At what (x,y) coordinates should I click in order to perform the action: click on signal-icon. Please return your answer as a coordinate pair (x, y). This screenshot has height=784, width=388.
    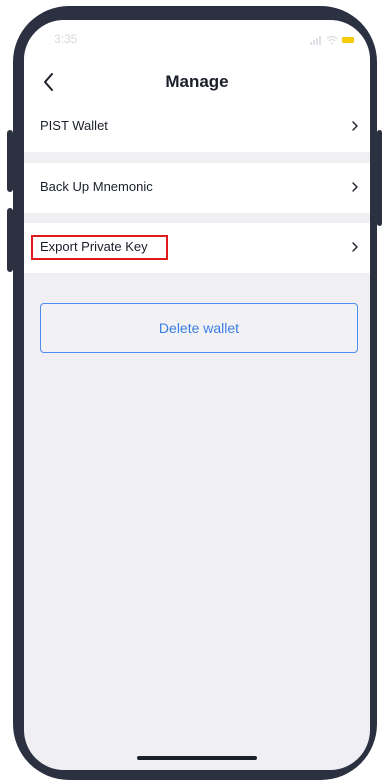
    Looking at the image, I should click on (315, 40).